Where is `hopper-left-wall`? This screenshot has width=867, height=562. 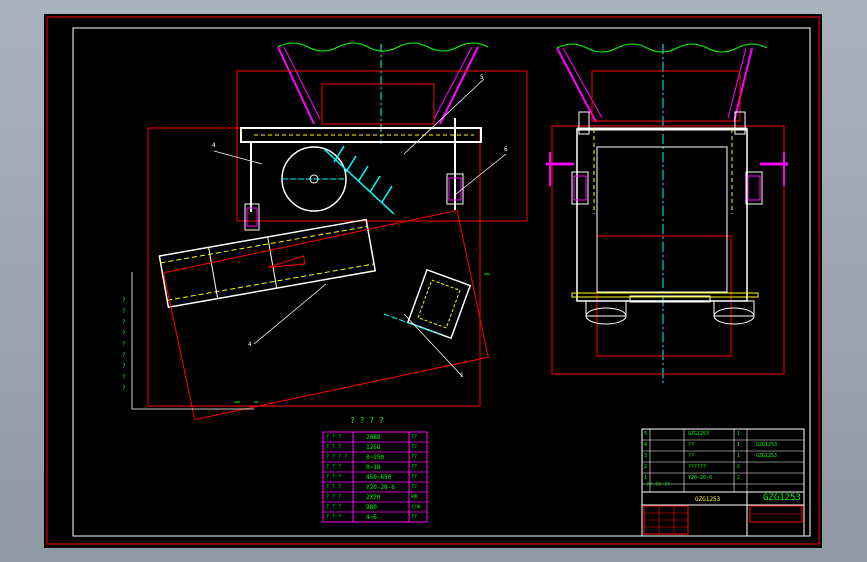 hopper-left-wall is located at coordinates (296, 85).